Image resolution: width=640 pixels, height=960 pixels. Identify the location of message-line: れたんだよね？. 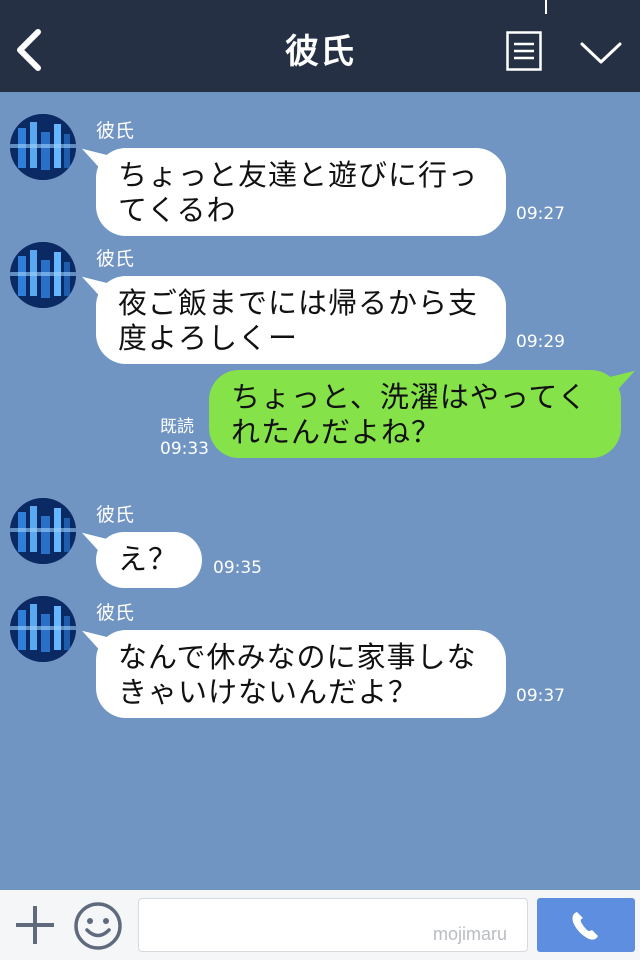
(336, 432).